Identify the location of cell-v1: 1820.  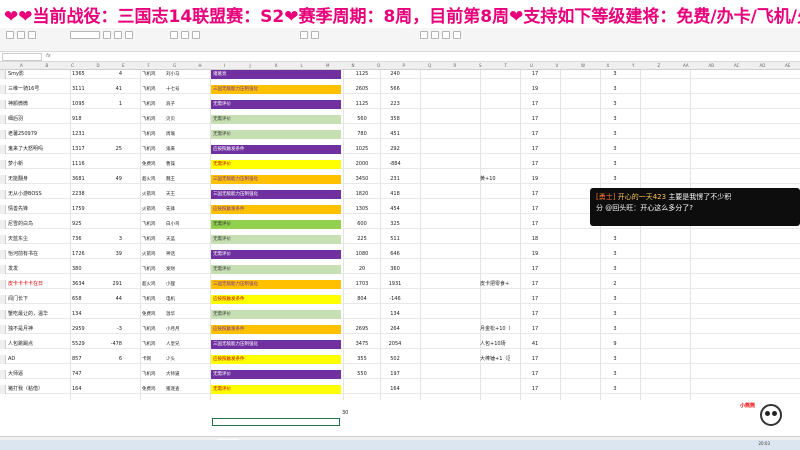
(362, 194).